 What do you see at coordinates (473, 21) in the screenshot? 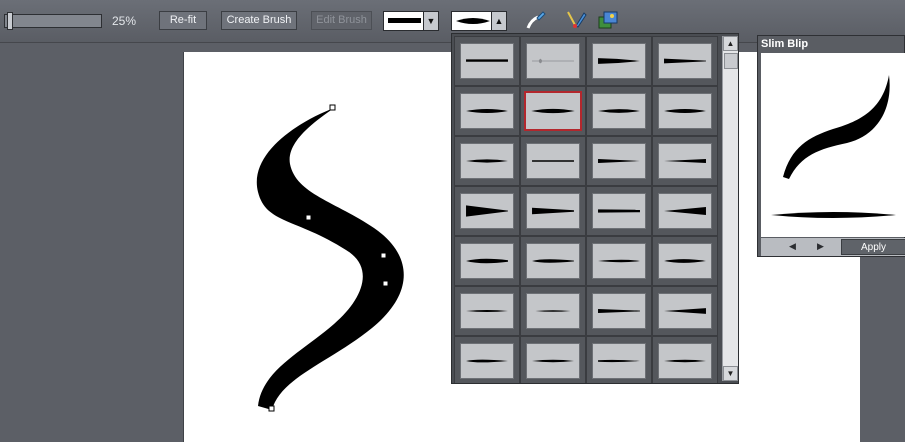
I see `brush-shape-sample` at bounding box center [473, 21].